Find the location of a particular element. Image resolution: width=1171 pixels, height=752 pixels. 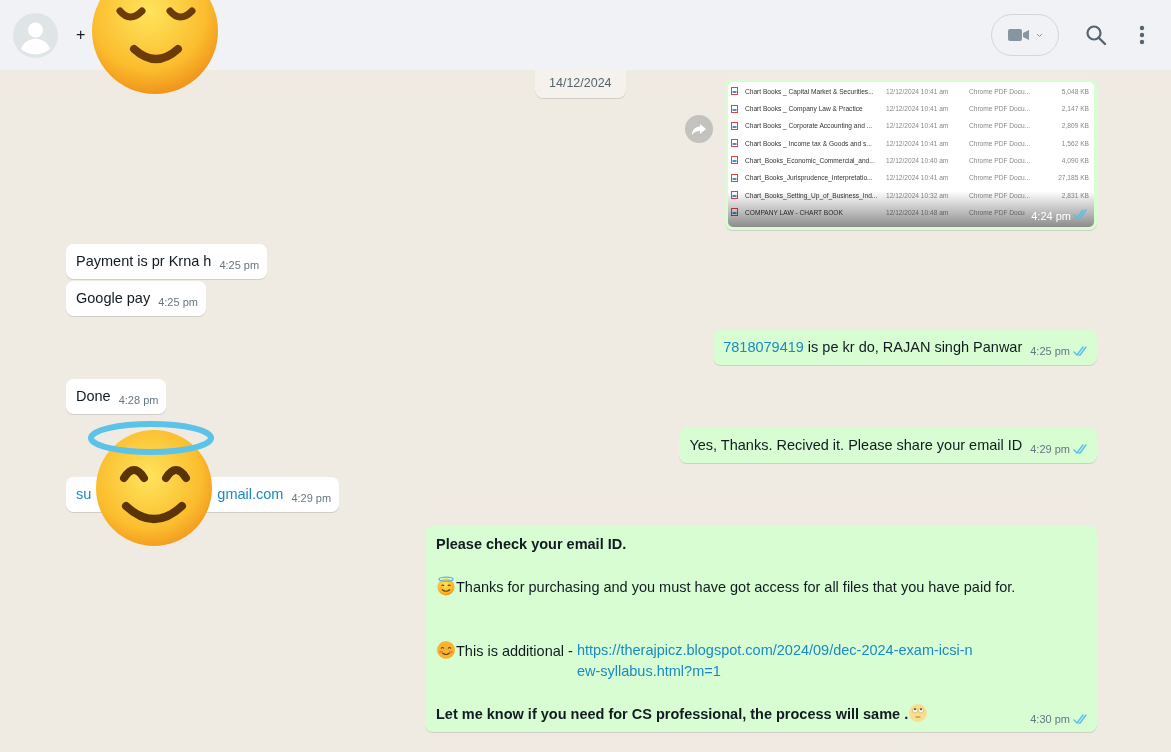

message-time: 4:24 pm is located at coordinates (1051, 216).